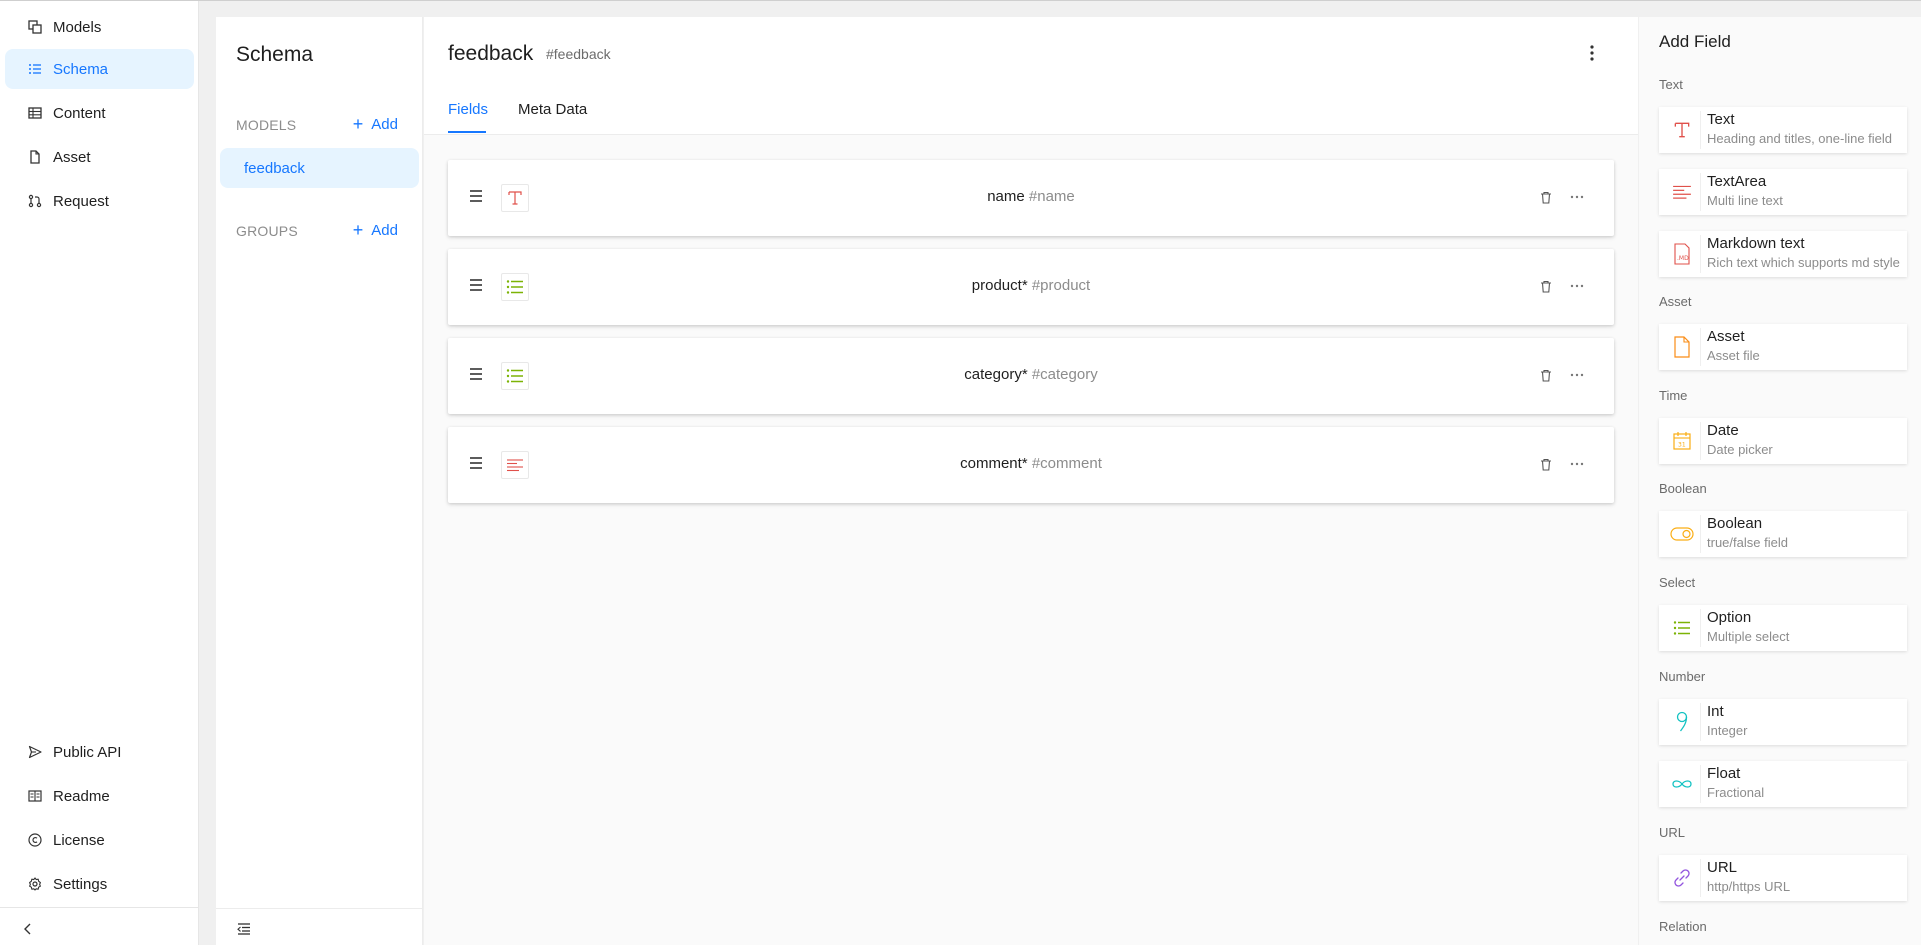 This screenshot has width=1921, height=945. What do you see at coordinates (1682, 441) in the screenshot?
I see `calendar-icon: 31` at bounding box center [1682, 441].